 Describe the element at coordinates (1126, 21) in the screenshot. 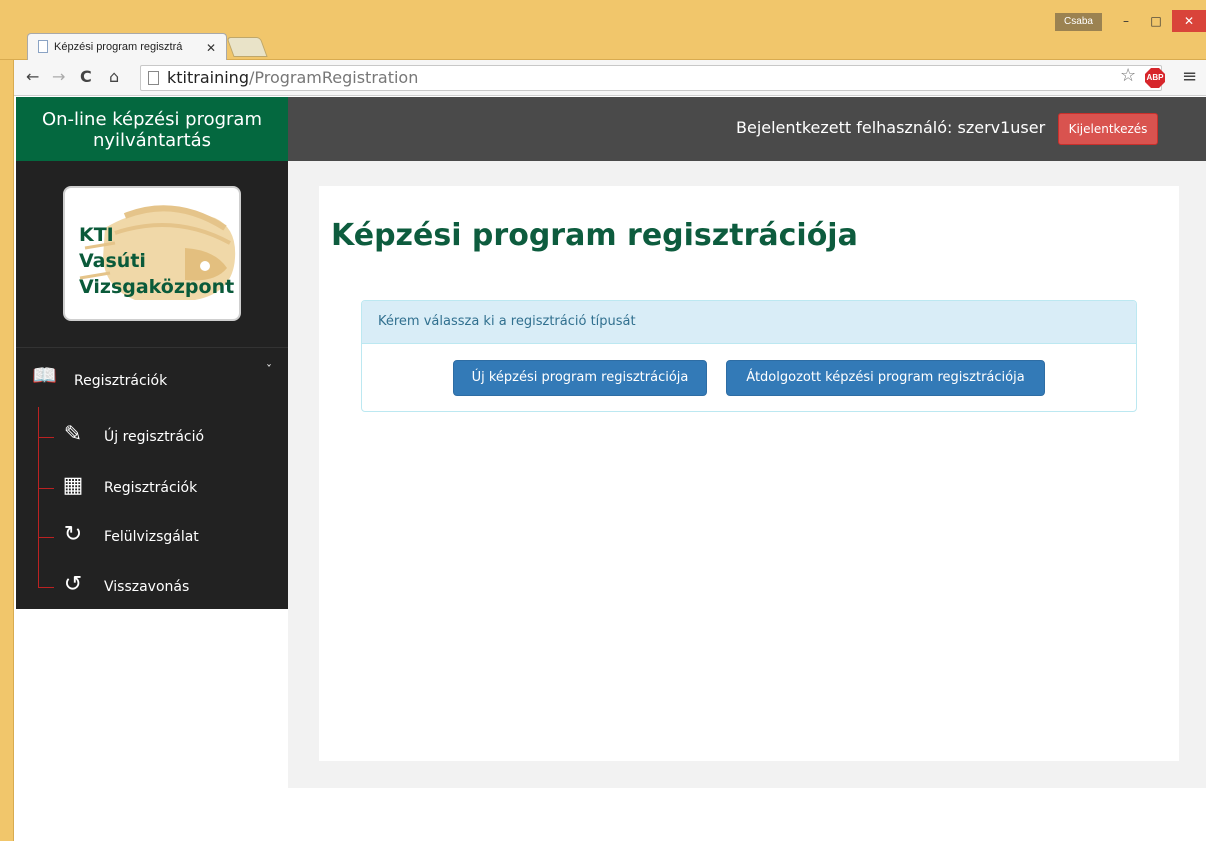

I see `minimize-icon: –` at that location.